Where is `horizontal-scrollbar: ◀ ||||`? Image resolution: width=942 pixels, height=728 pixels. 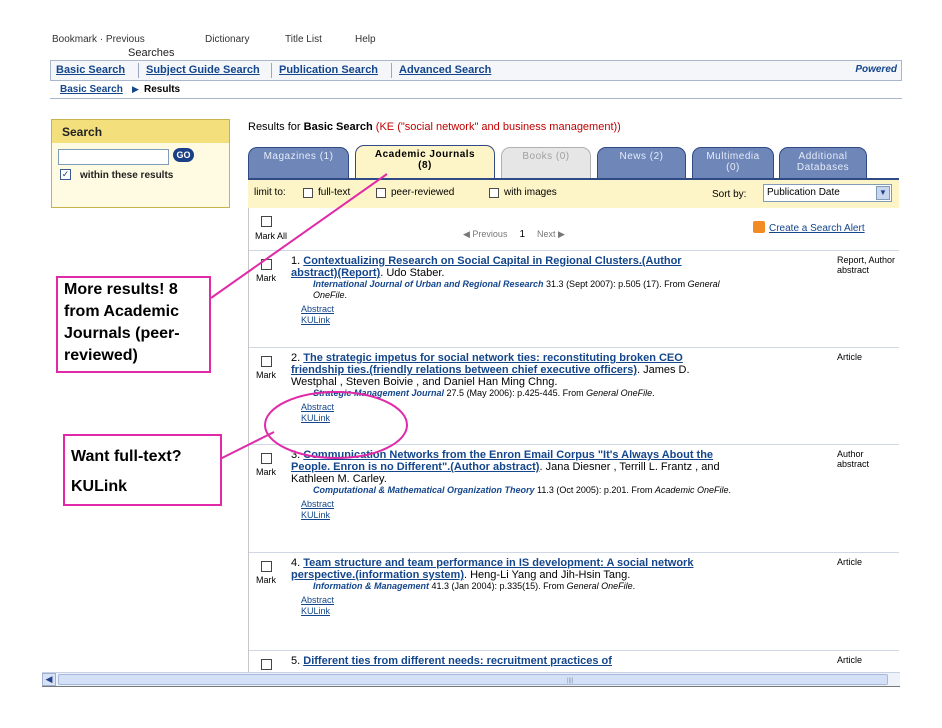 horizontal-scrollbar: ◀ |||| is located at coordinates (471, 679).